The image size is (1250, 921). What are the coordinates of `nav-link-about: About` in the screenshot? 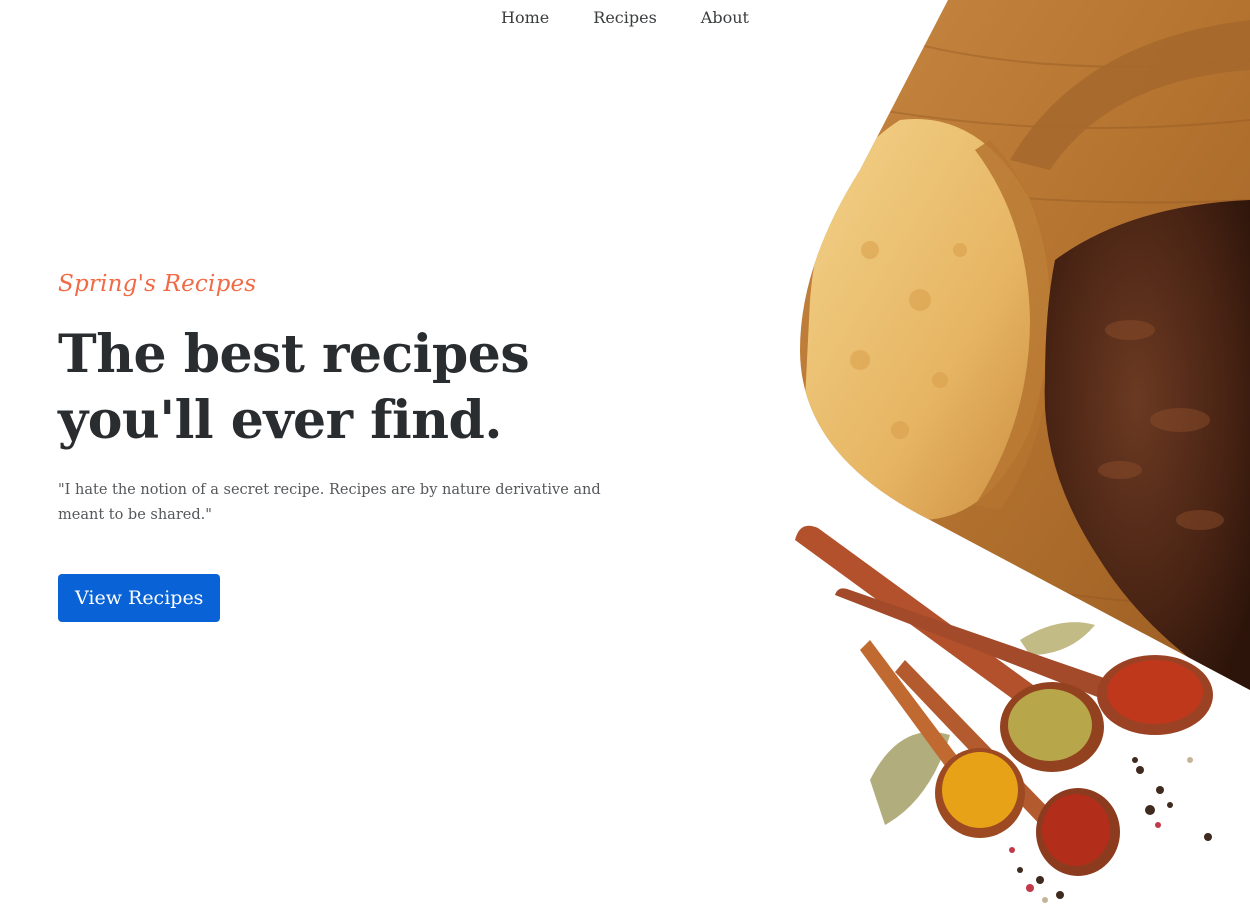 It's located at (725, 17).